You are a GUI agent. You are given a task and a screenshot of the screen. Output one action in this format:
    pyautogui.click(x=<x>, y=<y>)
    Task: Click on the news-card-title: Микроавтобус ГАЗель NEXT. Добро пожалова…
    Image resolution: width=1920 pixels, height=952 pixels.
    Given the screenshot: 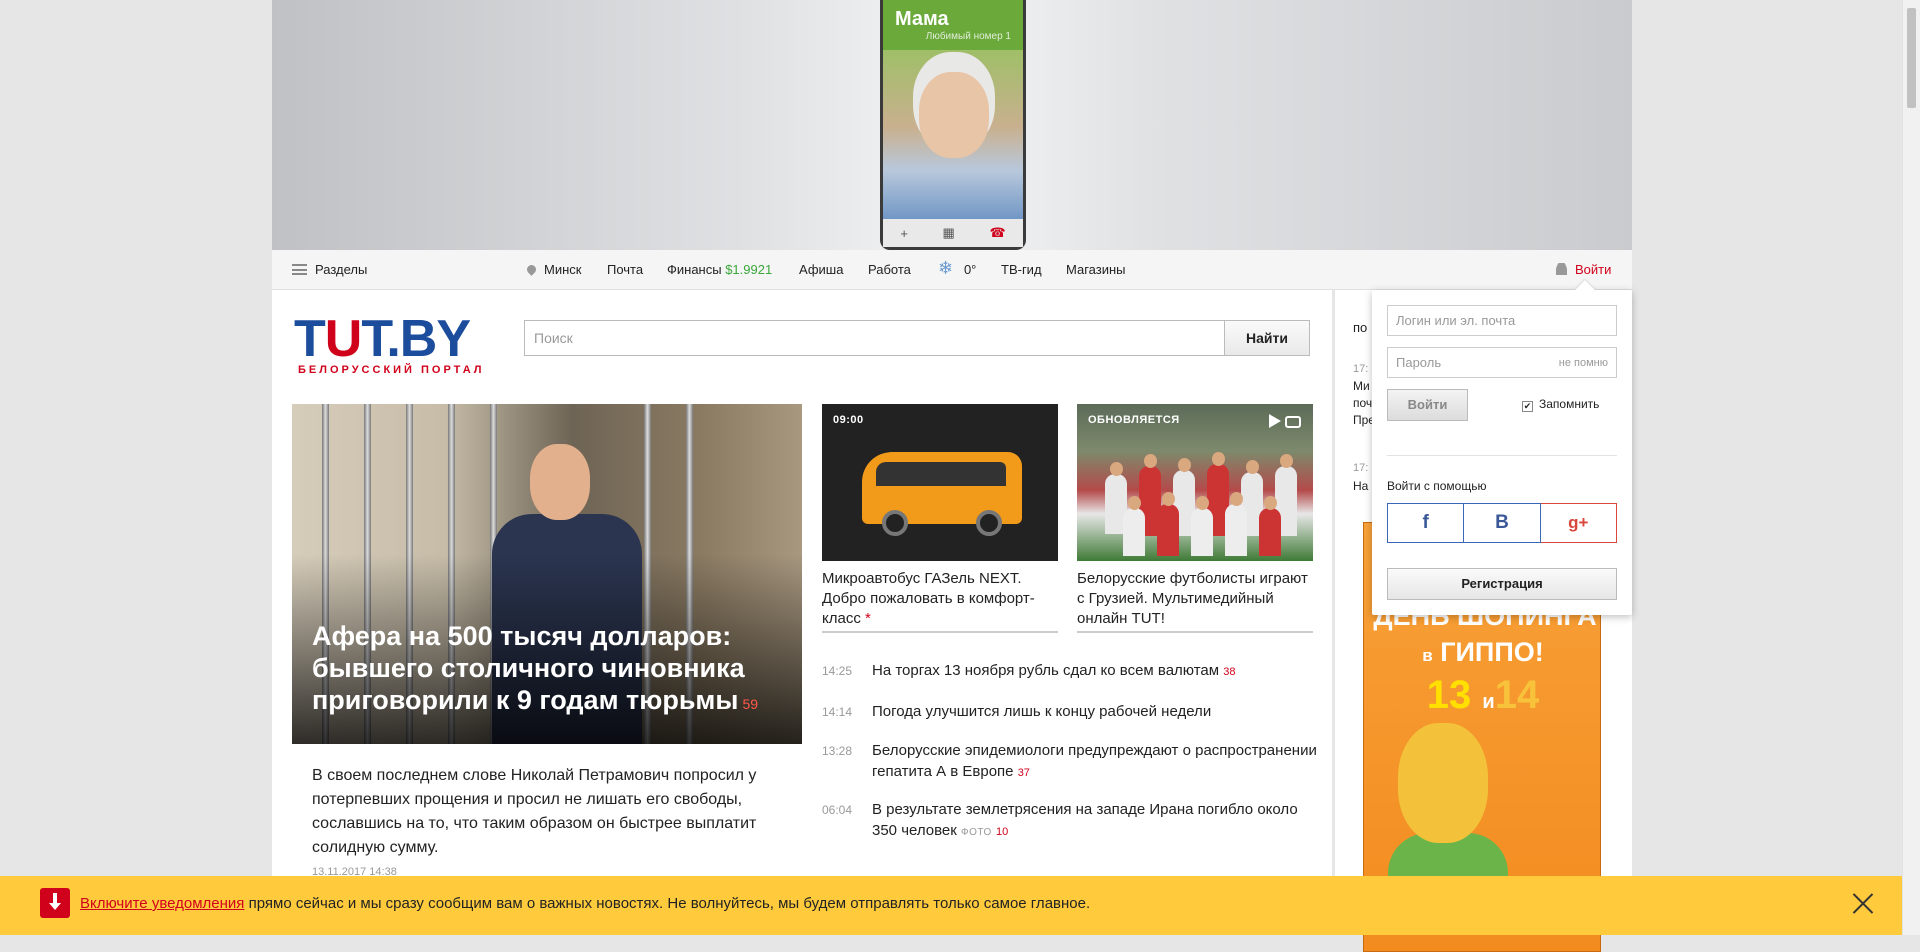 What is the action you would take?
    pyautogui.click(x=940, y=598)
    